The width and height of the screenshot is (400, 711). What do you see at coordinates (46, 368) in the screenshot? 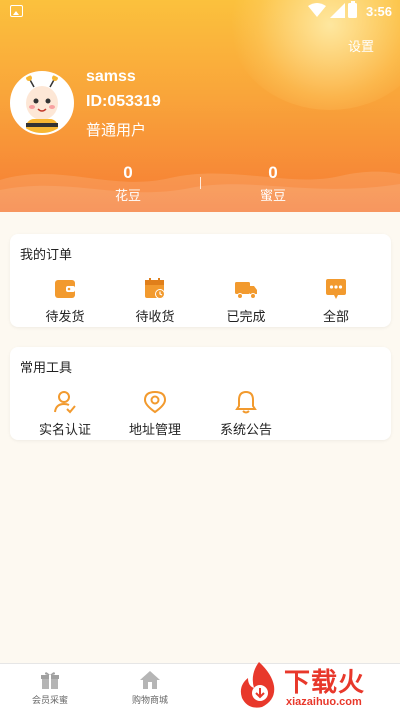
I see `tools-title: 常用工具` at bounding box center [46, 368].